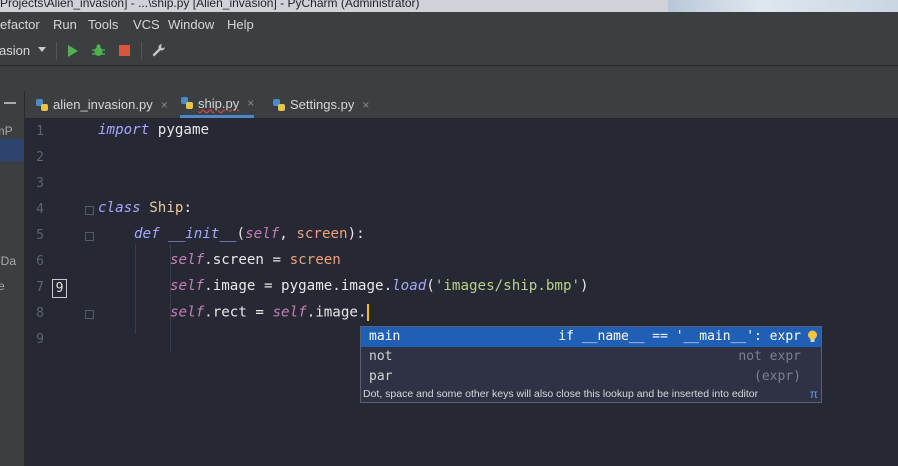  Describe the element at coordinates (146, 24) in the screenshot. I see `menu-vcs: VCS` at that location.